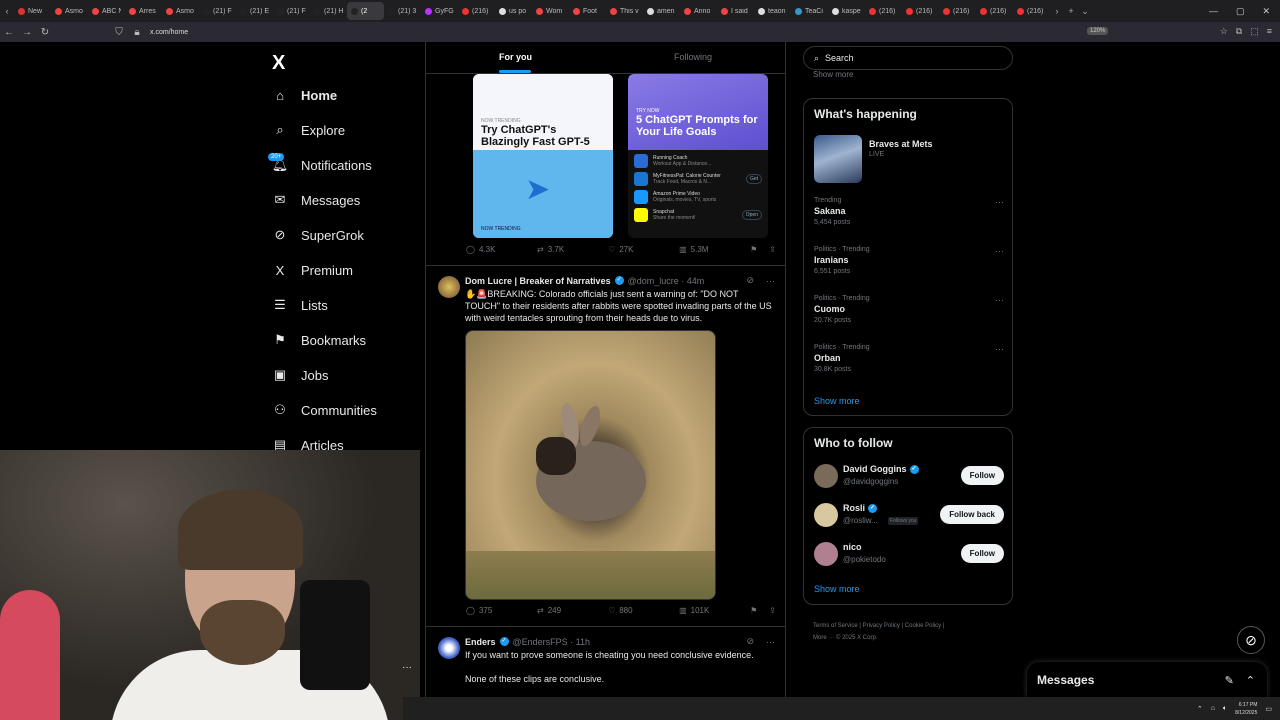 Image resolution: width=1280 pixels, height=720 pixels. I want to click on browser-tab: (21) 3, so click(402, 11).